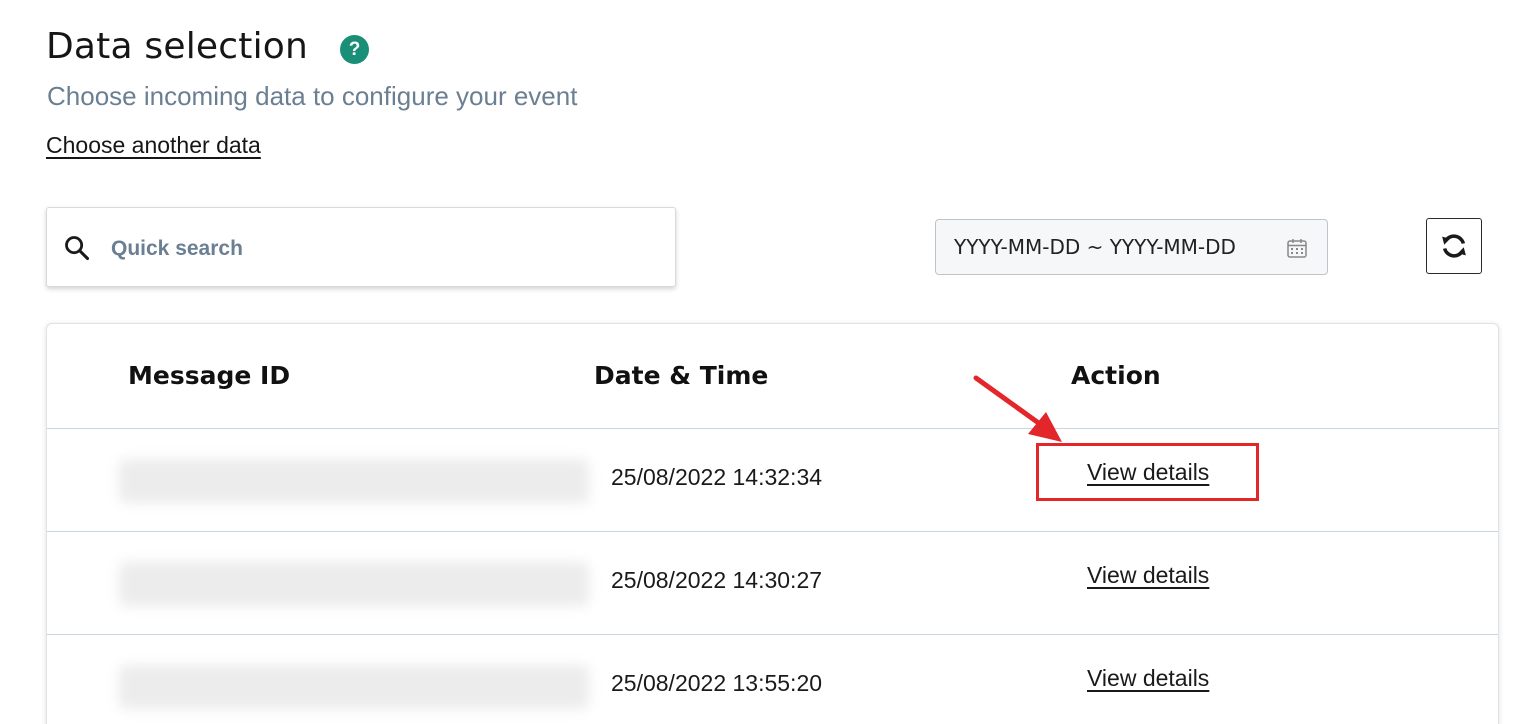 Image resolution: width=1536 pixels, height=724 pixels. Describe the element at coordinates (177, 46) in the screenshot. I see `page-title: Data selection` at that location.